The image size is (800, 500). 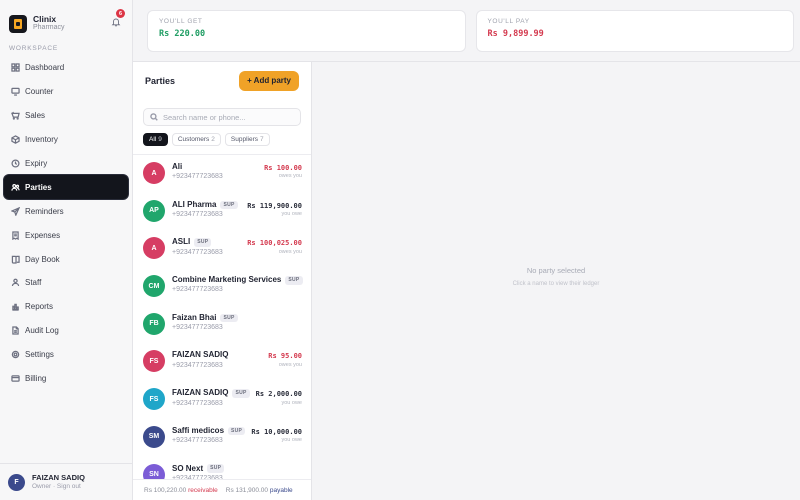 What do you see at coordinates (15, 68) in the screenshot?
I see `grid-icon` at bounding box center [15, 68].